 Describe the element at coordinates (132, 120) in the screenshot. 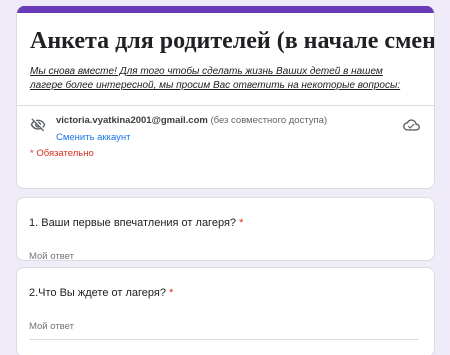

I see `account-email: victoria.vyatkina2001@gmail.com` at that location.